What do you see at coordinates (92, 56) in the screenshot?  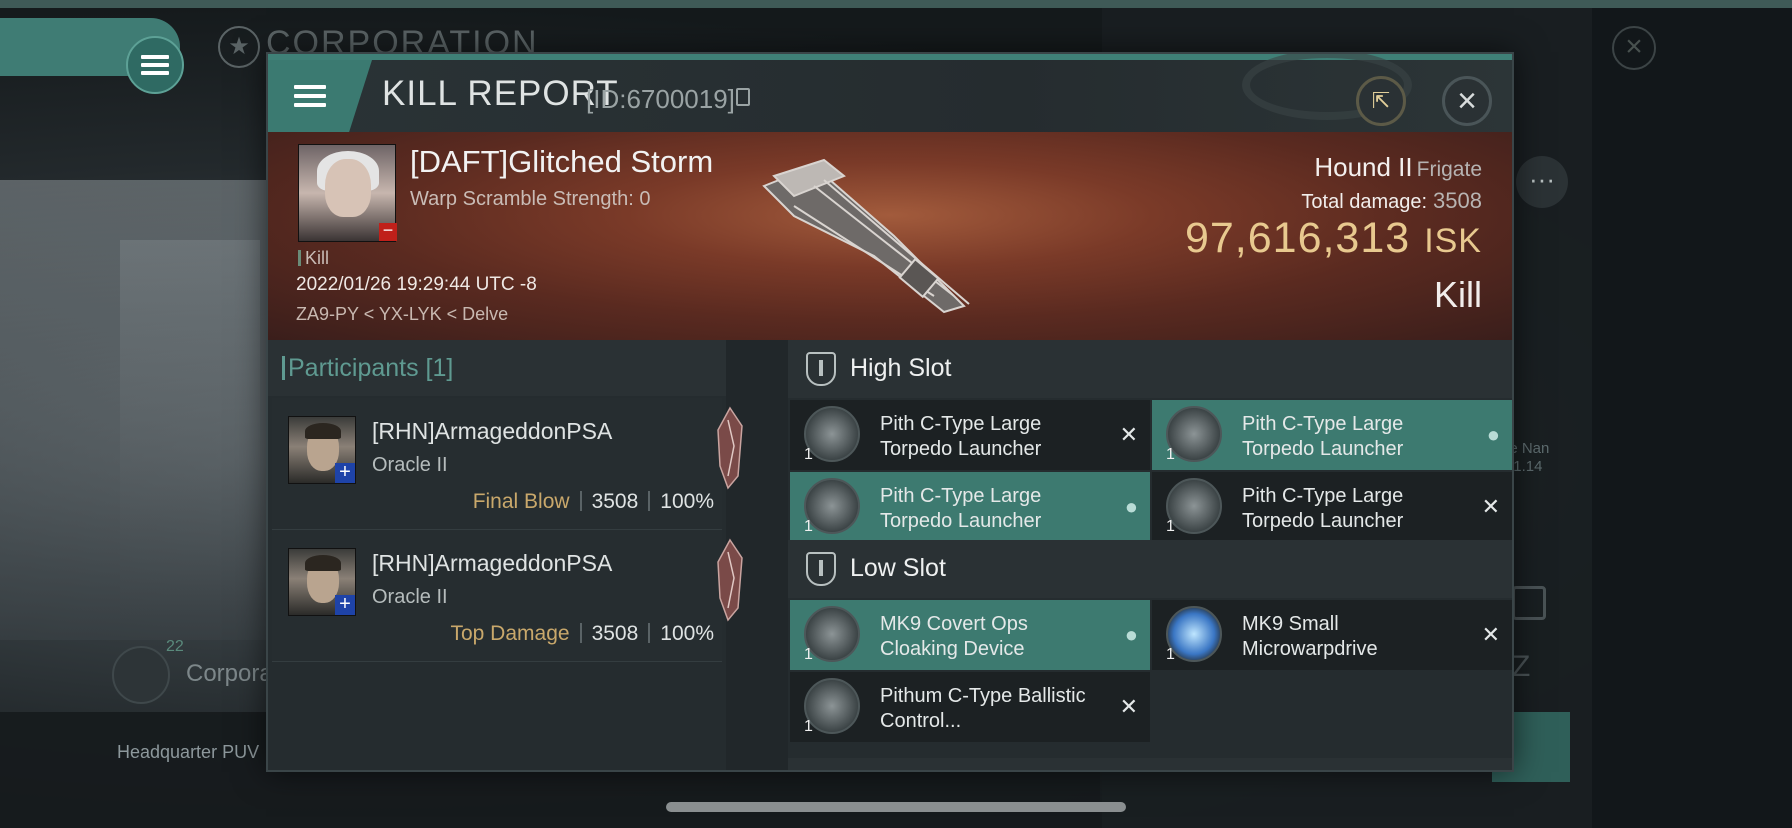 I see `corp-menu-tab` at bounding box center [92, 56].